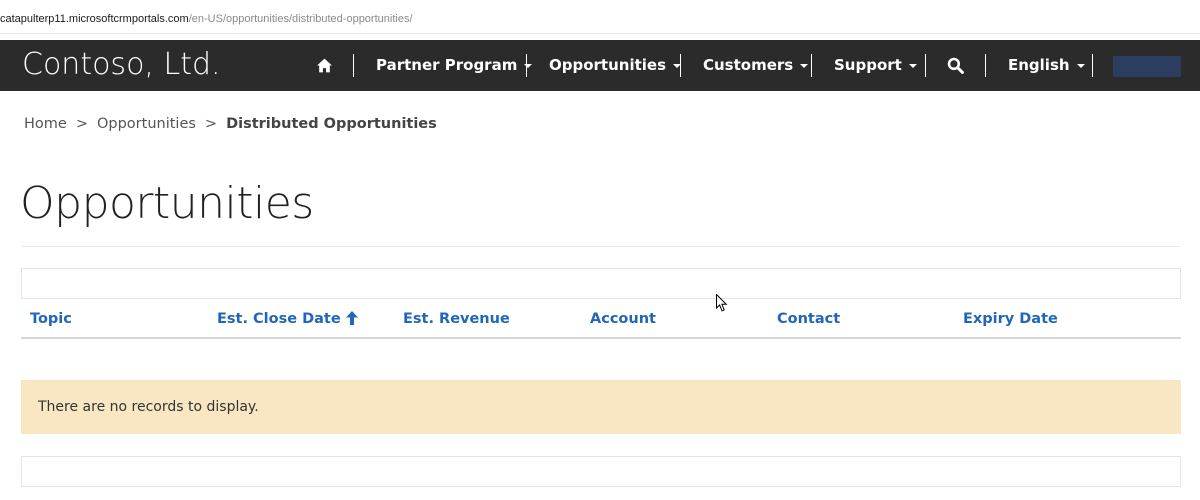 The width and height of the screenshot is (1200, 500). I want to click on title-divider, so click(600, 246).